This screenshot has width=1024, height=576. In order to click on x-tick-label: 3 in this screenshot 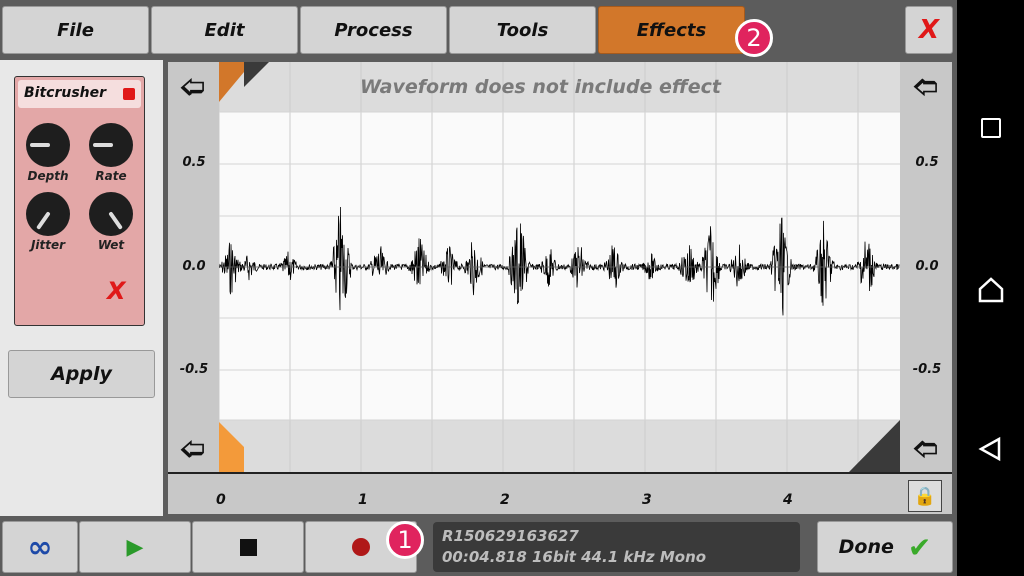, I will do `click(647, 500)`.